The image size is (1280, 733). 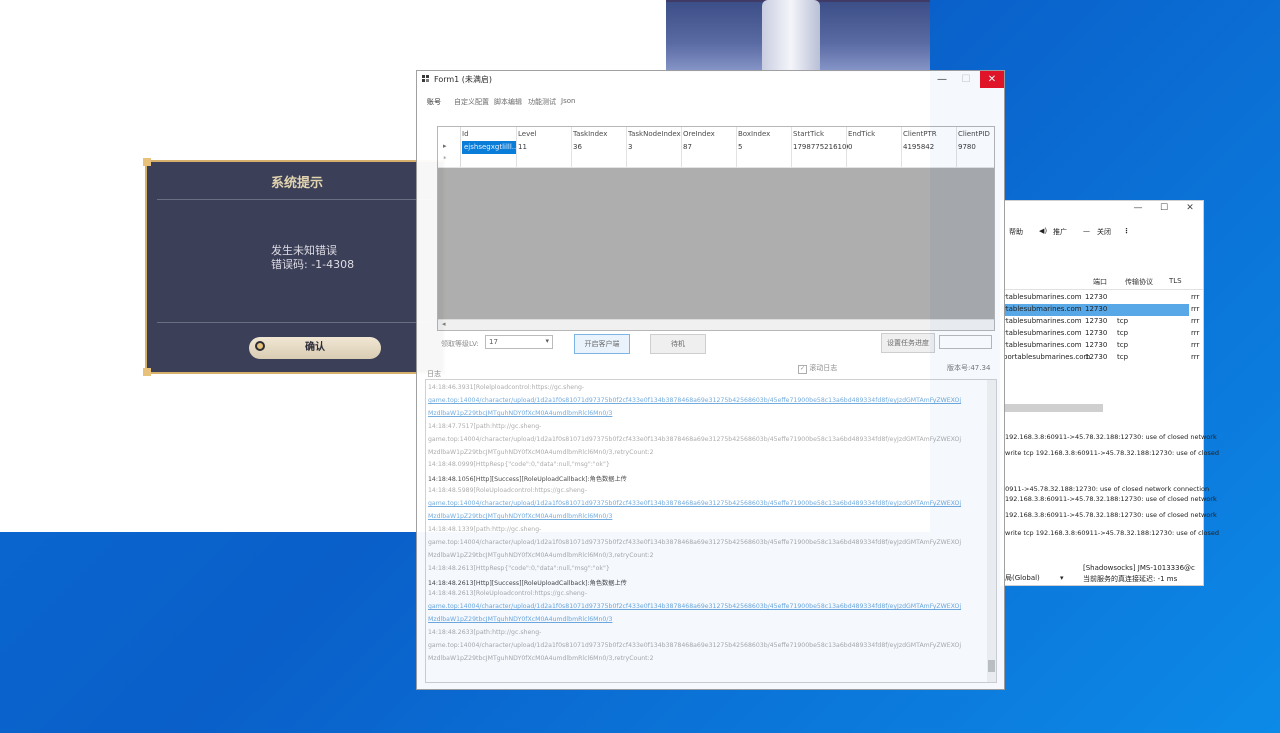 I want to click on start-client-button: 开启客户端, so click(x=602, y=344).